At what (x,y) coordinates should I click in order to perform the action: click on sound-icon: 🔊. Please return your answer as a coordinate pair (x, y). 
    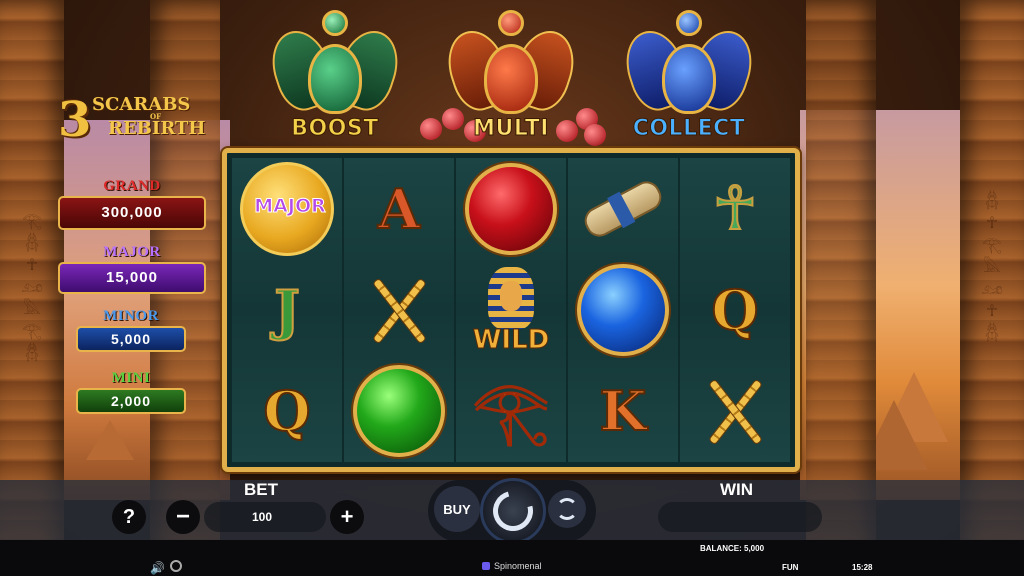
    Looking at the image, I should click on (157, 568).